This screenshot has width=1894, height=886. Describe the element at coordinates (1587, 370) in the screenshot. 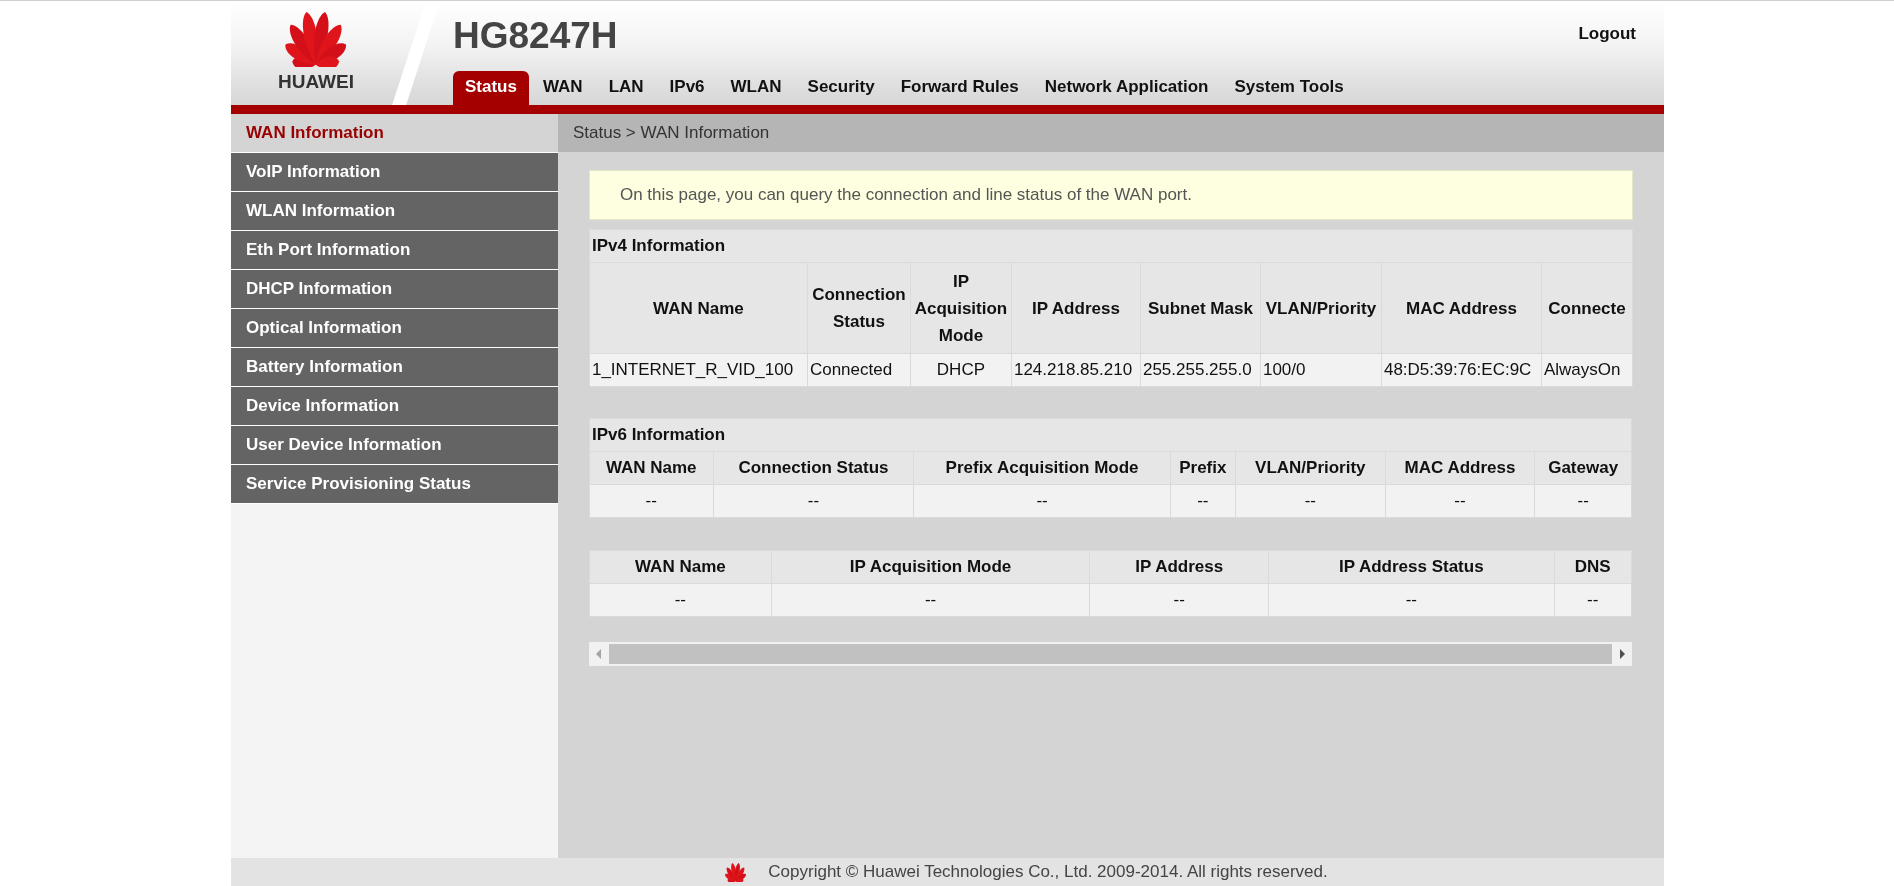

I see `table-cell: AlwaysOn` at that location.